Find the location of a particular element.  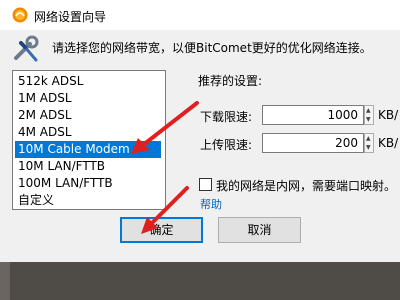

window-title: 网络设置向导 is located at coordinates (70, 17).